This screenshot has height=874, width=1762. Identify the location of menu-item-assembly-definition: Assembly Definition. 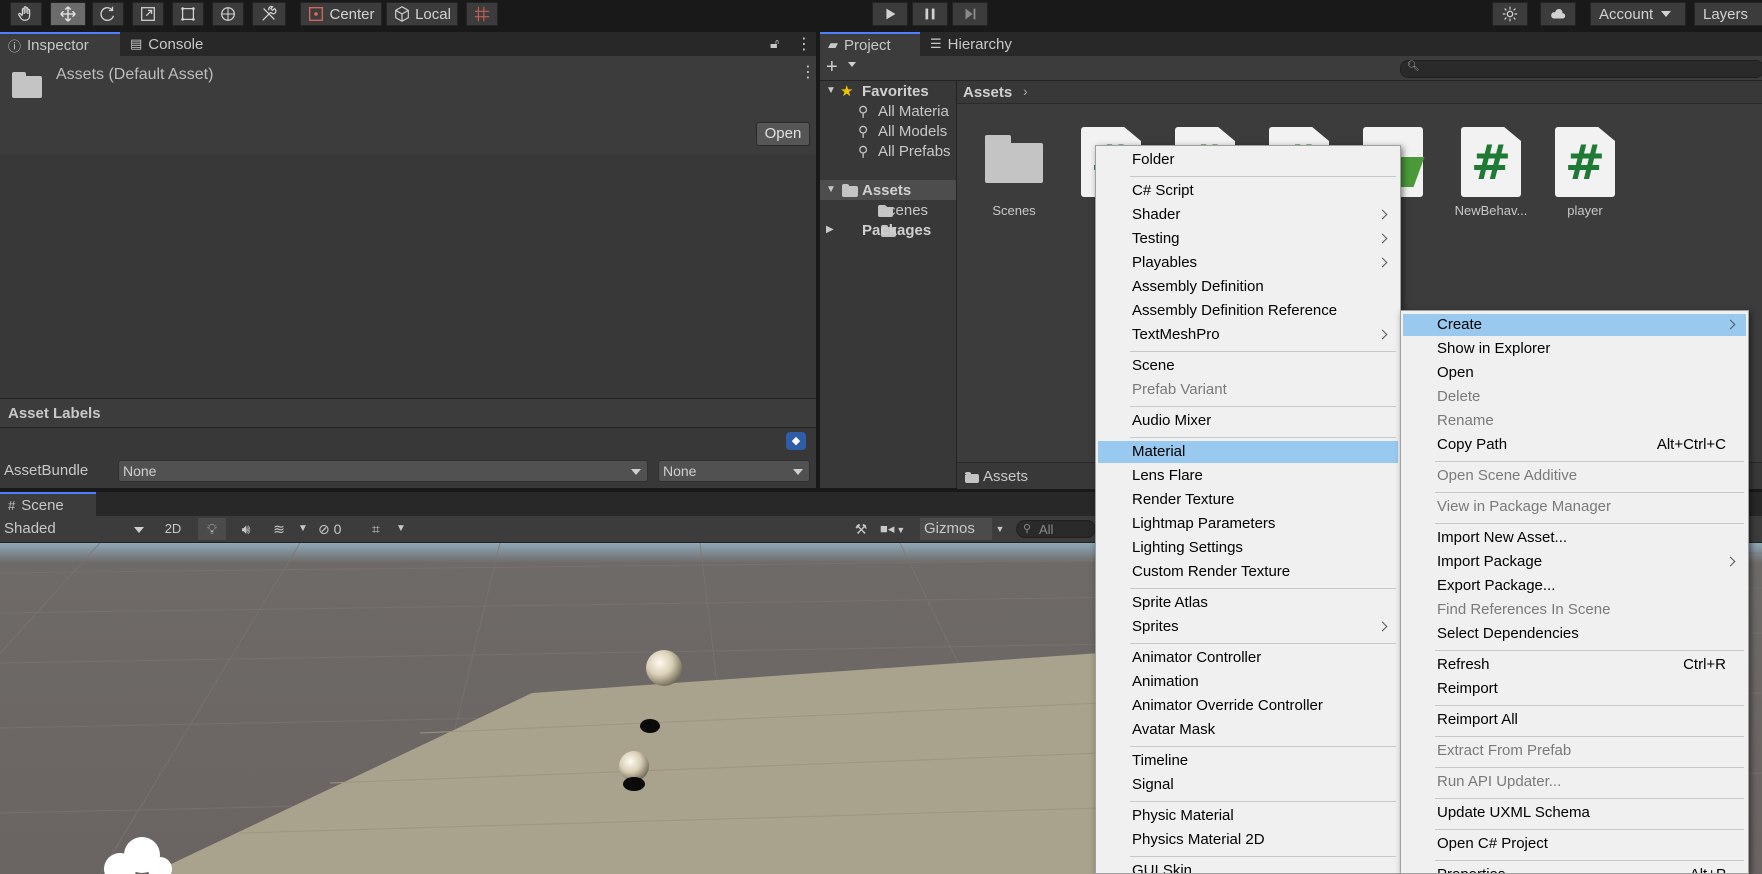
(1248, 287).